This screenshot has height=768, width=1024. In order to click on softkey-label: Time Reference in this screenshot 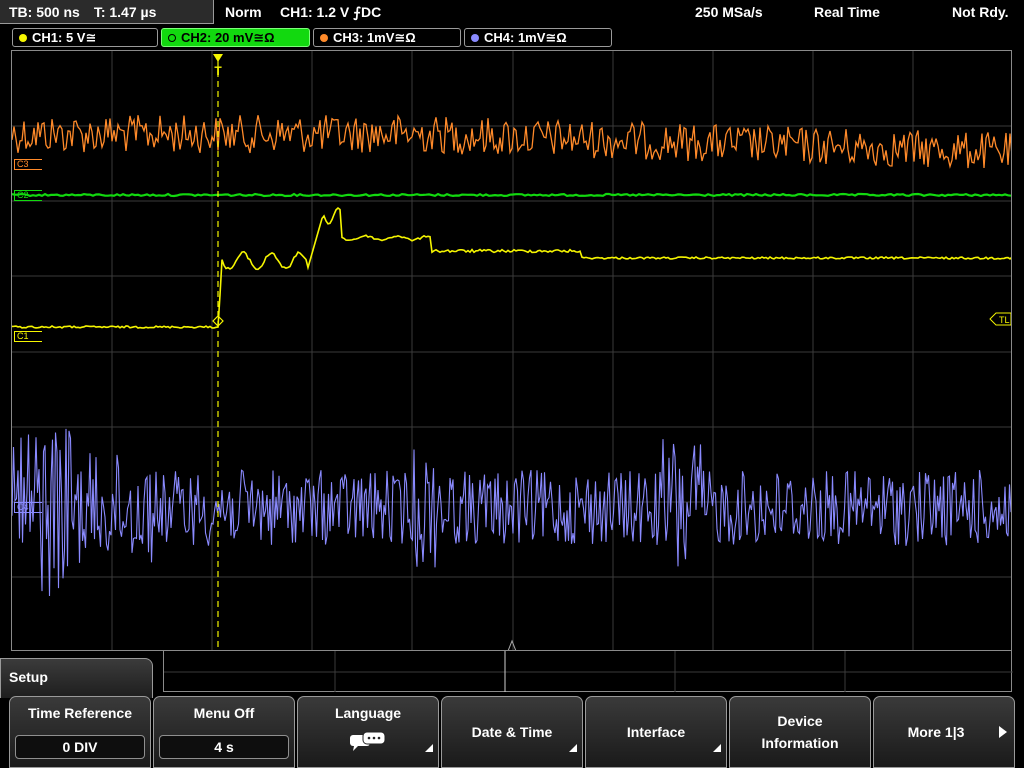, I will do `click(80, 709)`.